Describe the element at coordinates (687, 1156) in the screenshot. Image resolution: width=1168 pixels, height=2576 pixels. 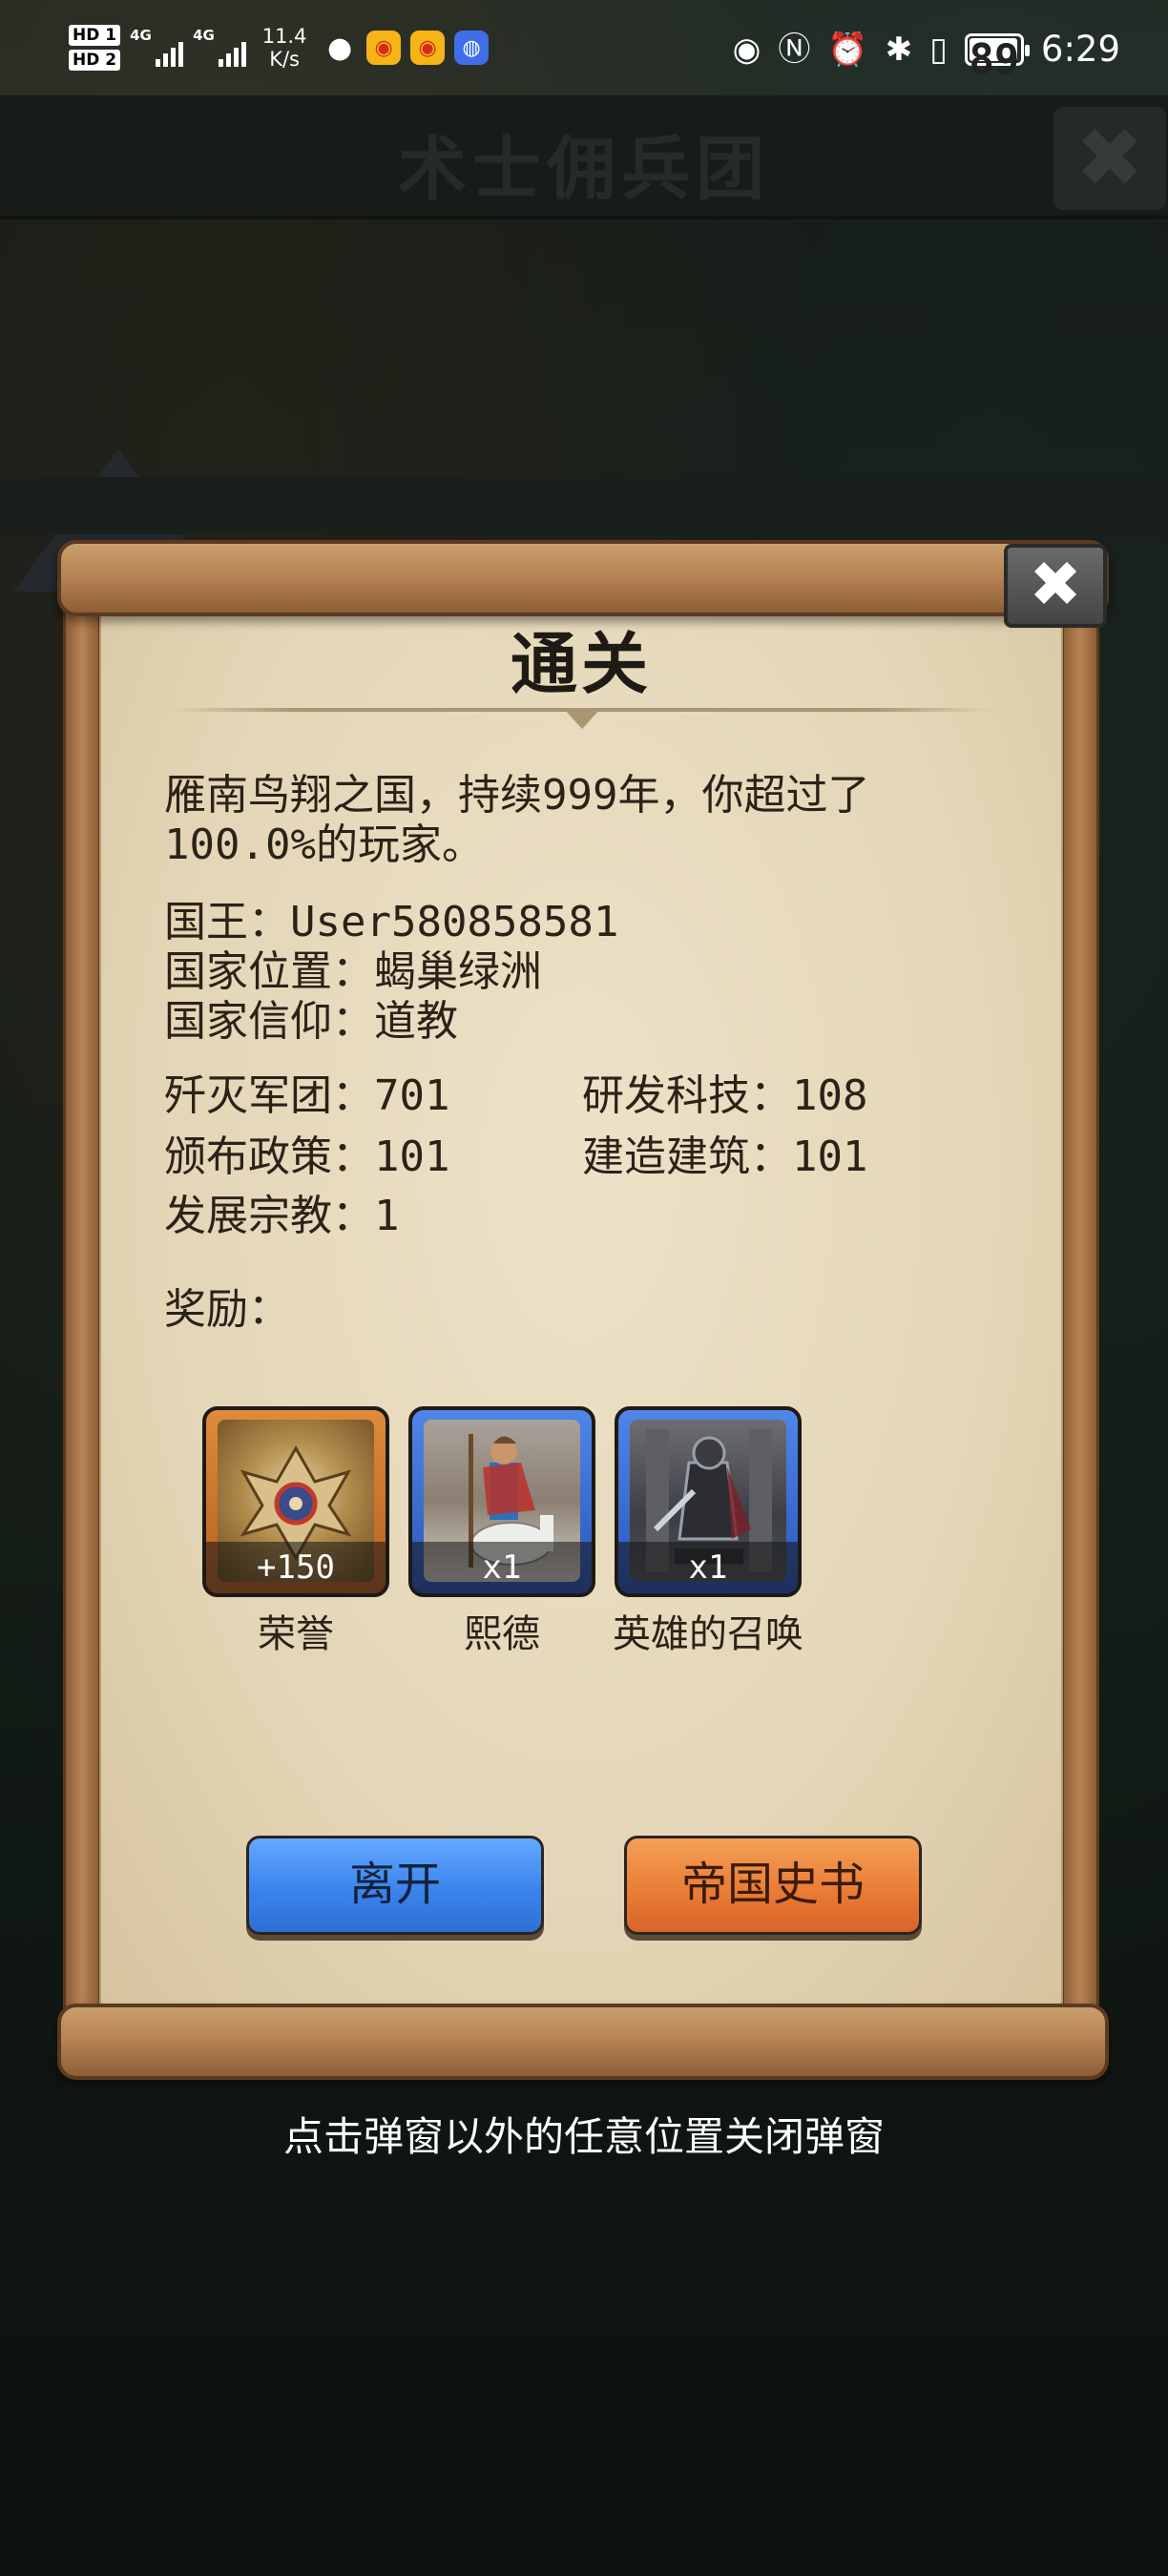
I see `building-label: 建造建筑：` at that location.